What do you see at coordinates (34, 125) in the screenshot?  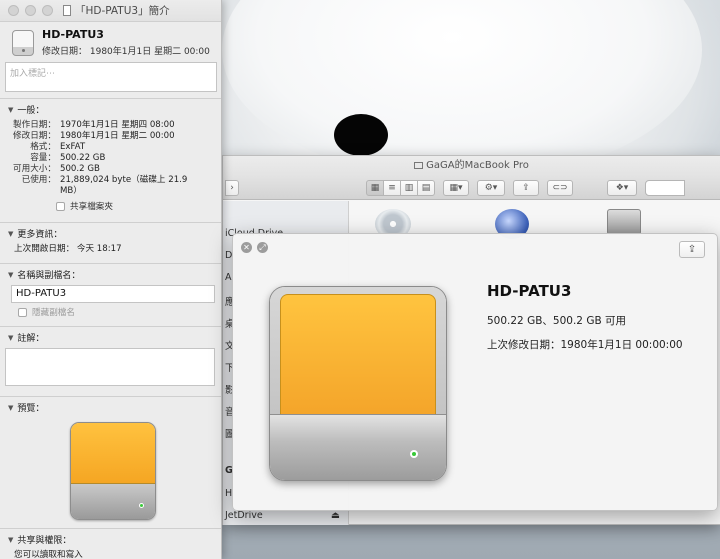 I see `created-label: 製作日期：` at bounding box center [34, 125].